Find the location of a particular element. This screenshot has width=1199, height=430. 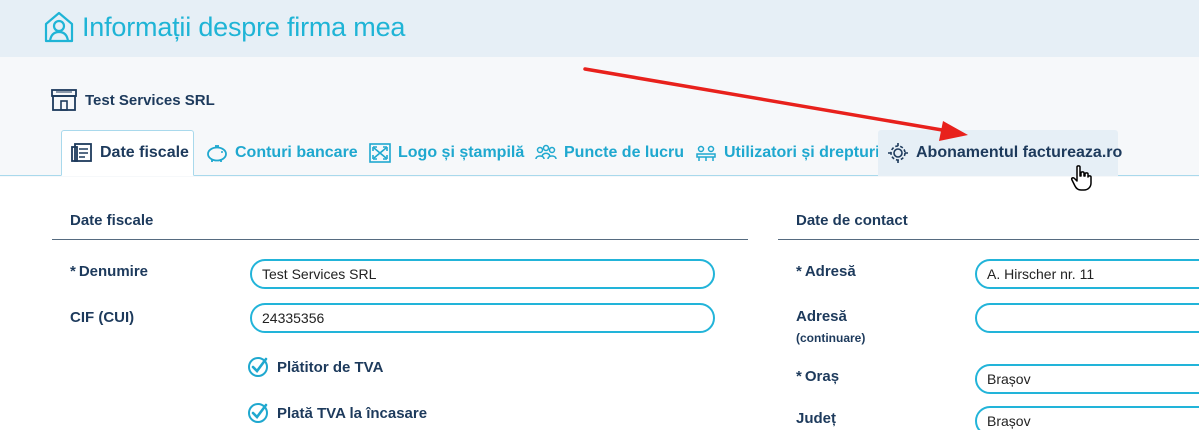

tab-logo-stampila: Logo și ștampilă is located at coordinates (446, 153).